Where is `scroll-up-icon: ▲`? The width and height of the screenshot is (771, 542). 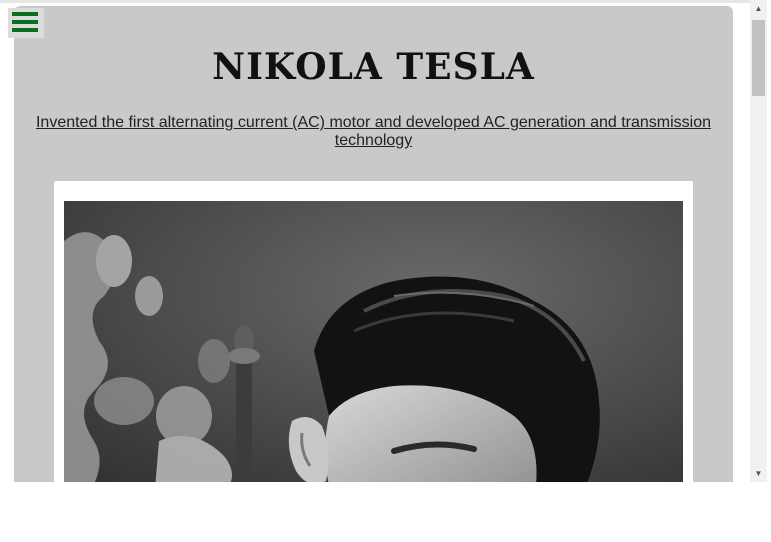 scroll-up-icon: ▲ is located at coordinates (758, 8).